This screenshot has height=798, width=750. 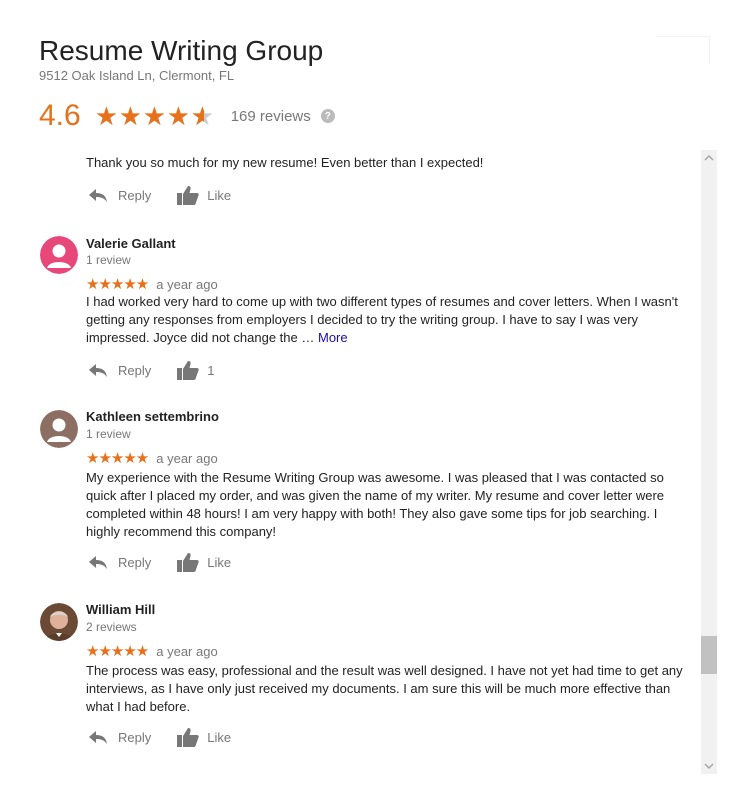 I want to click on half-star-icon: ★ ★, so click(x=202, y=116).